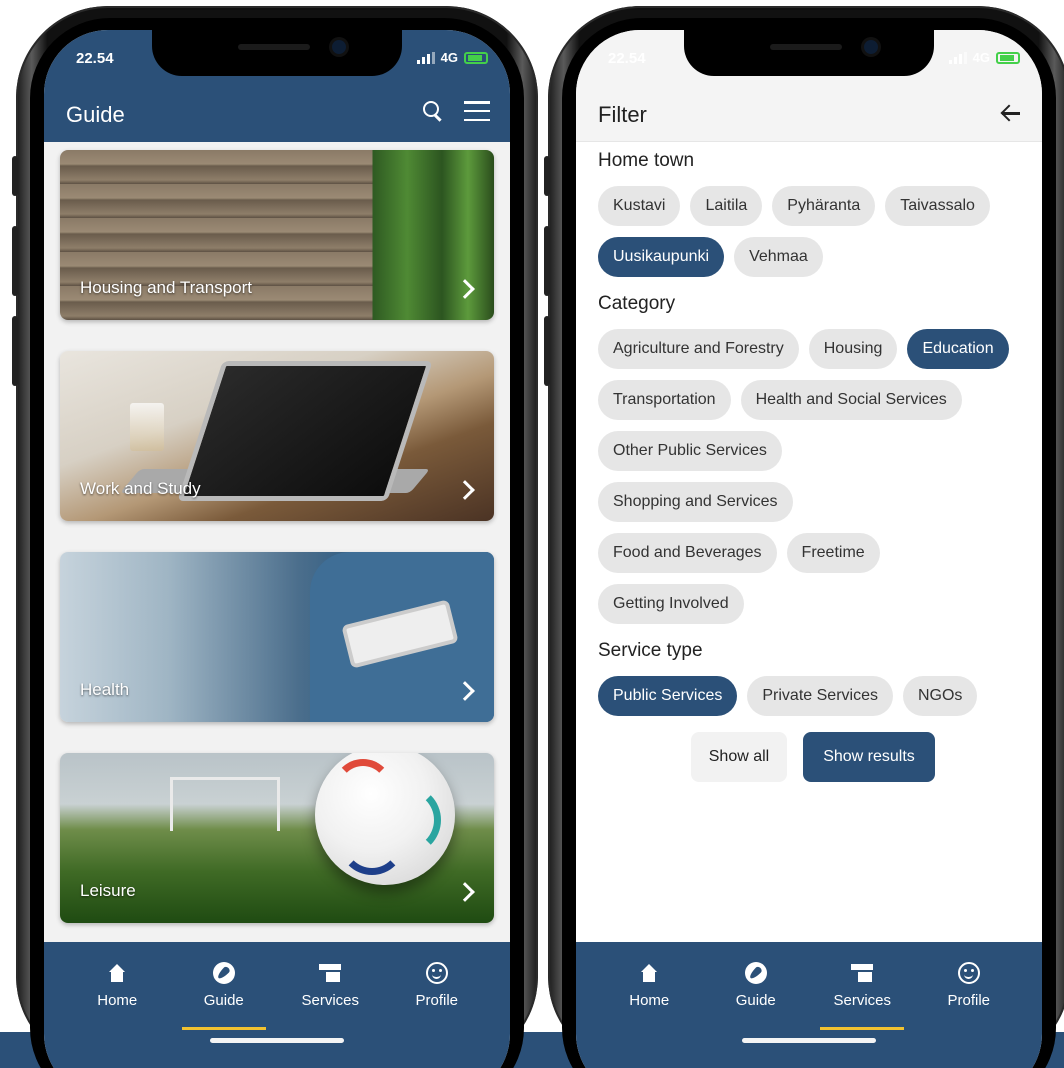  What do you see at coordinates (650, 650) in the screenshot?
I see `section-title-service-type: Service type` at bounding box center [650, 650].